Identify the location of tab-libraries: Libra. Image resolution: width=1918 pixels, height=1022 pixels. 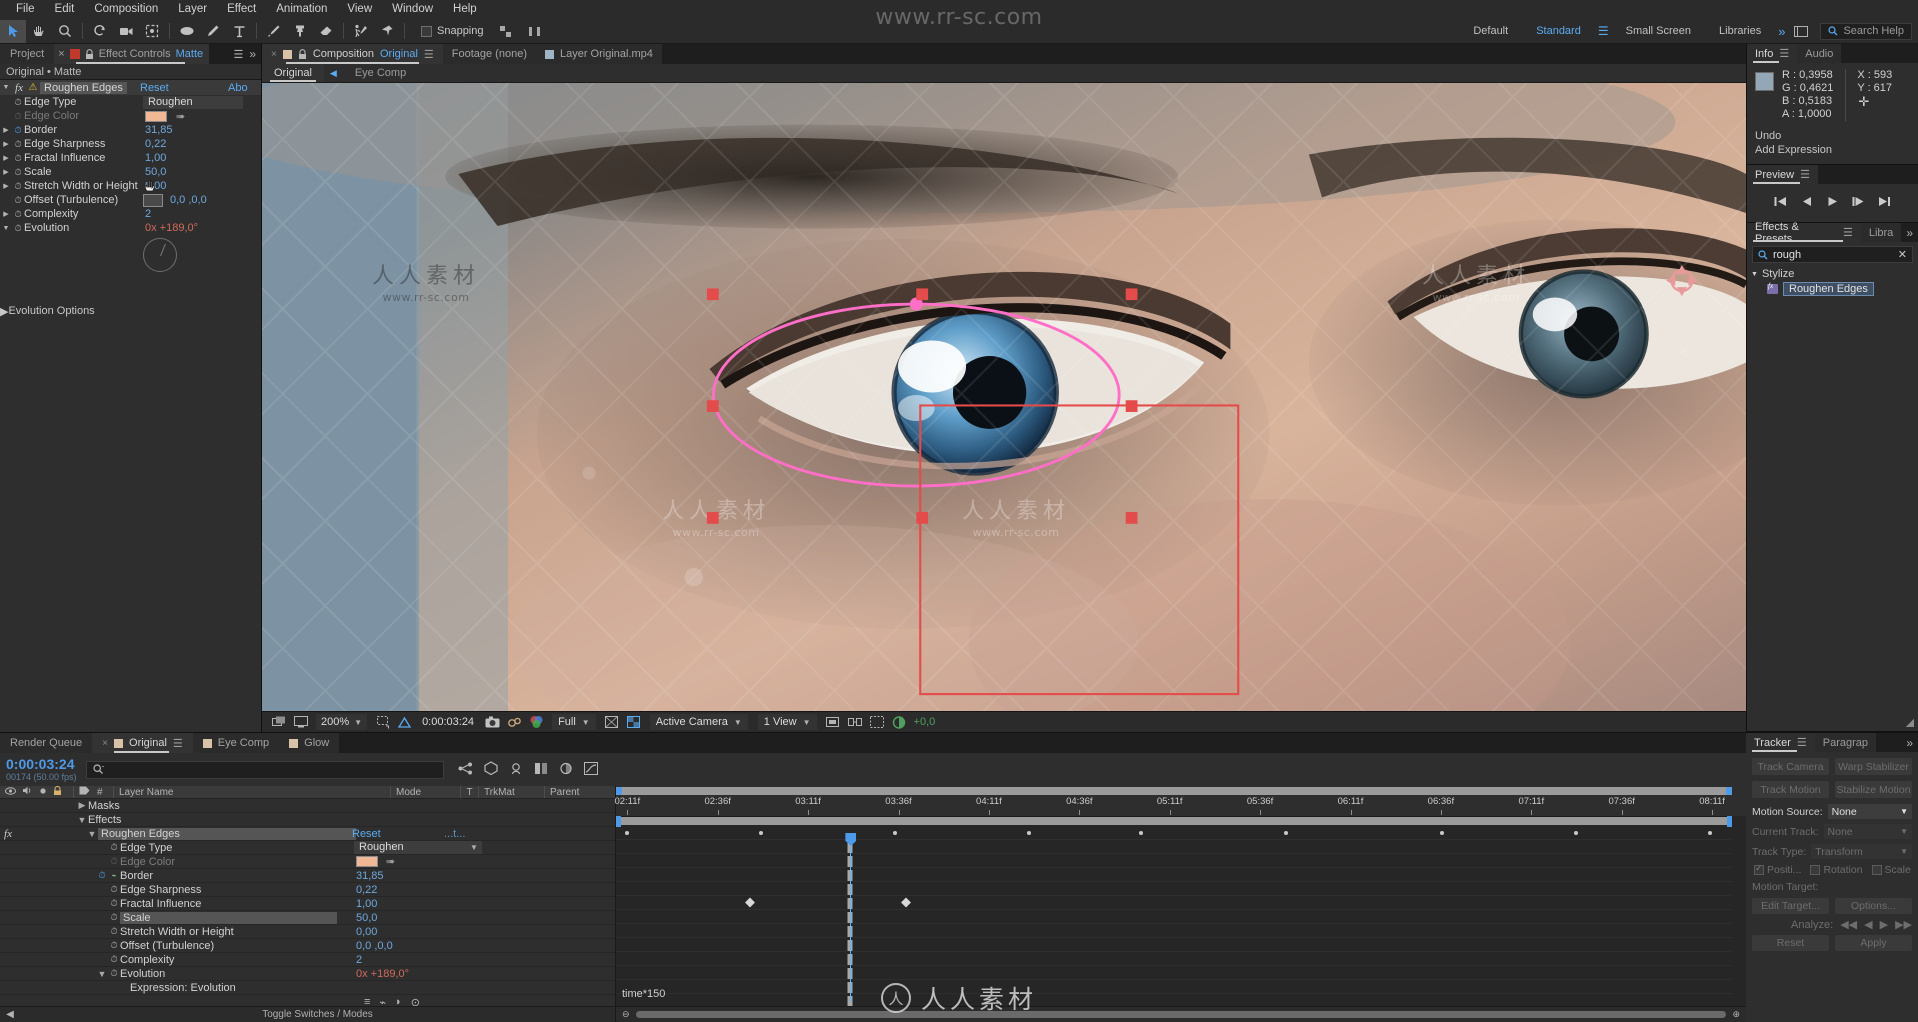
(1881, 232).